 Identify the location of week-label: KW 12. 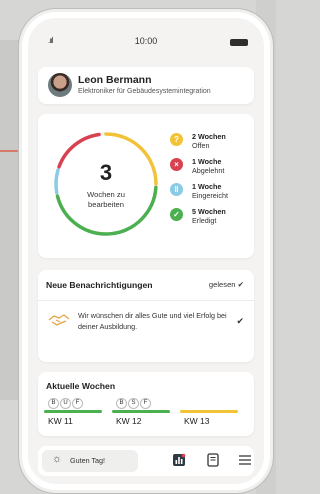
(129, 421).